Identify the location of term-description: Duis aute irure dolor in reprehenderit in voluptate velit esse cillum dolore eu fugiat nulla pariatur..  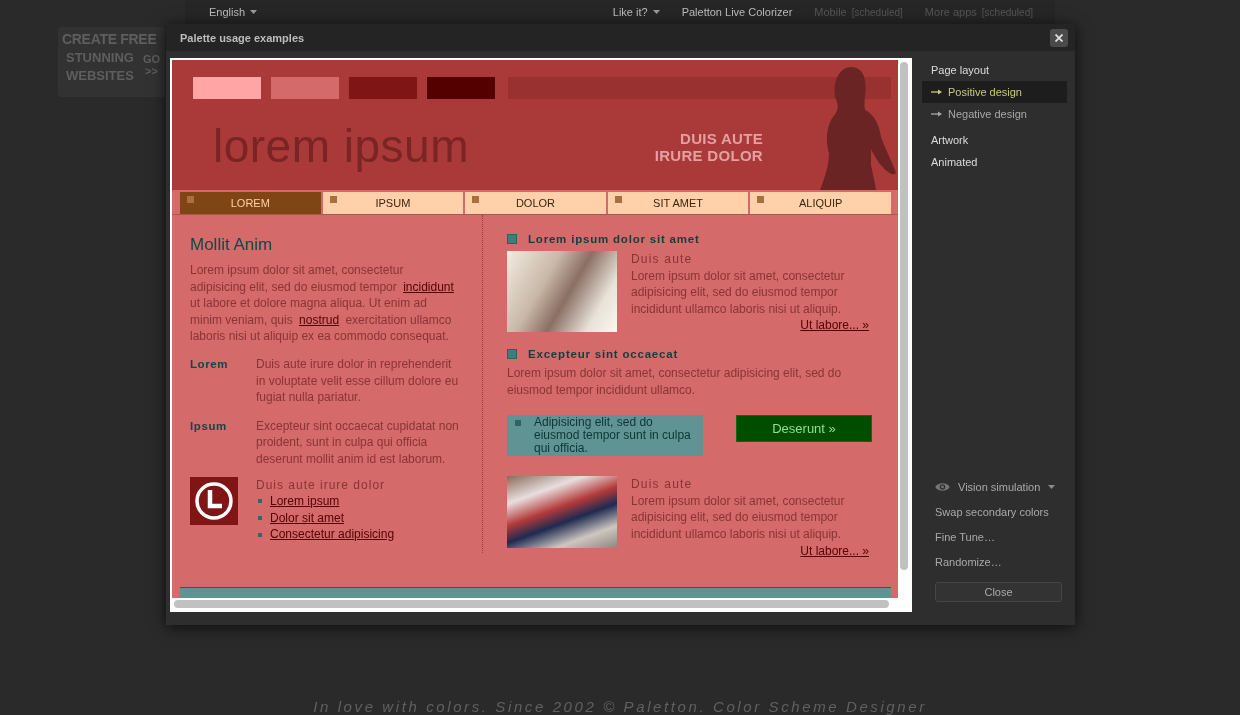
(358, 380).